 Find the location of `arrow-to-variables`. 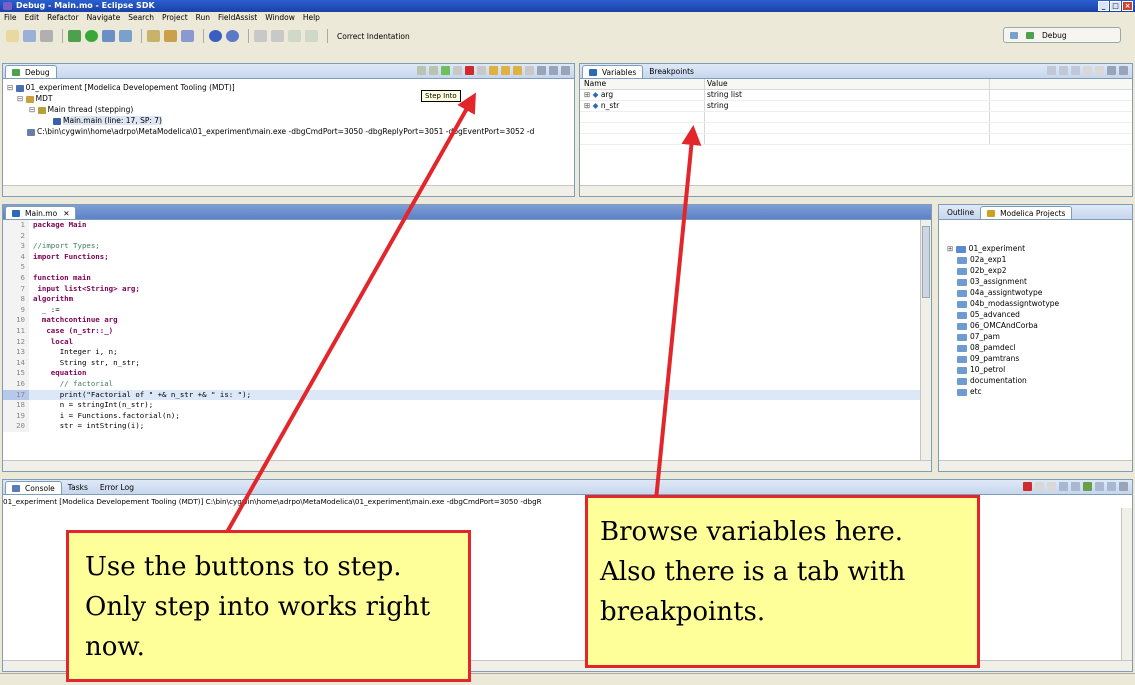

arrow-to-variables is located at coordinates (678, 313).